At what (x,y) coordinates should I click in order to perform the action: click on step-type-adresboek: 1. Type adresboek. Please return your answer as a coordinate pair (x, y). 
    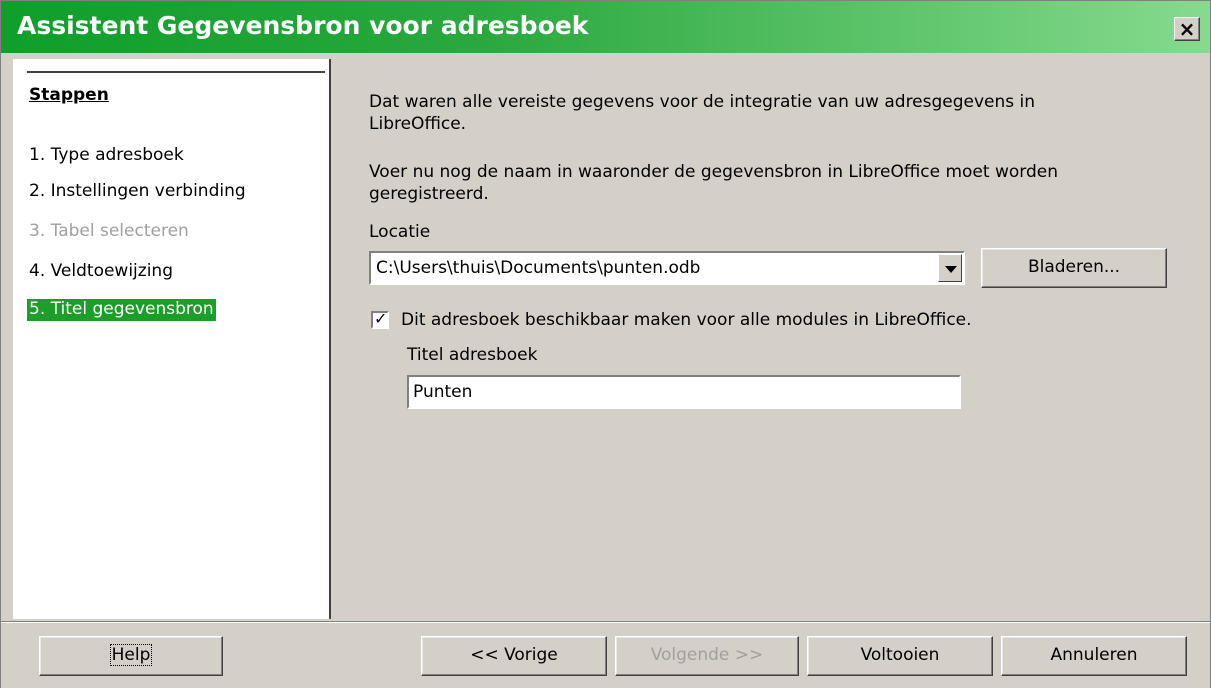
    Looking at the image, I should click on (106, 155).